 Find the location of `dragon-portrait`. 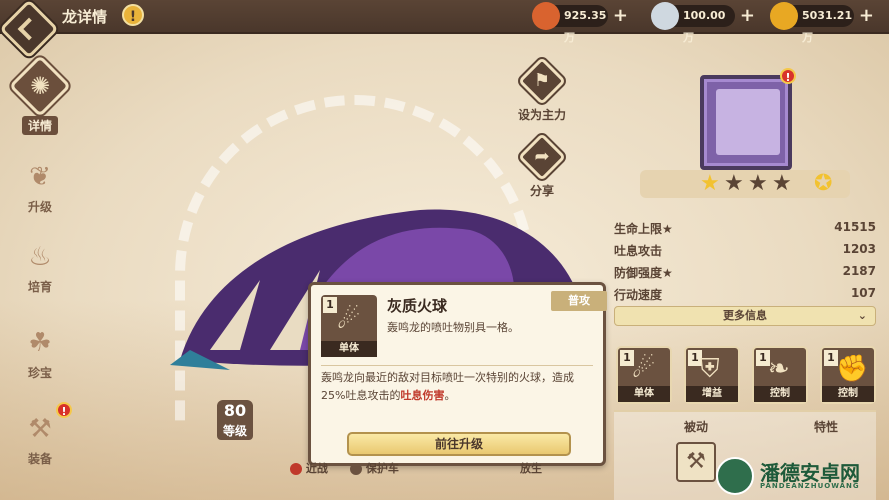

dragon-portrait is located at coordinates (748, 122).